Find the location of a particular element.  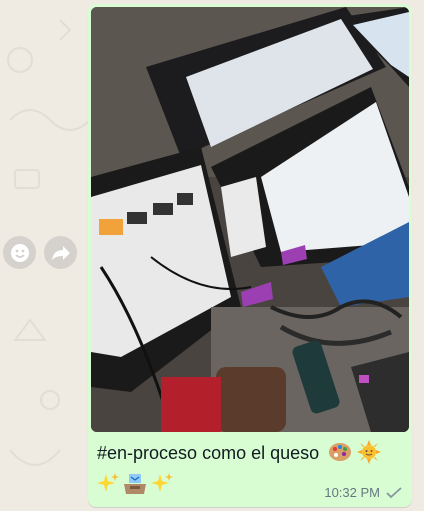

sun-with-face-emoji is located at coordinates (369, 452).